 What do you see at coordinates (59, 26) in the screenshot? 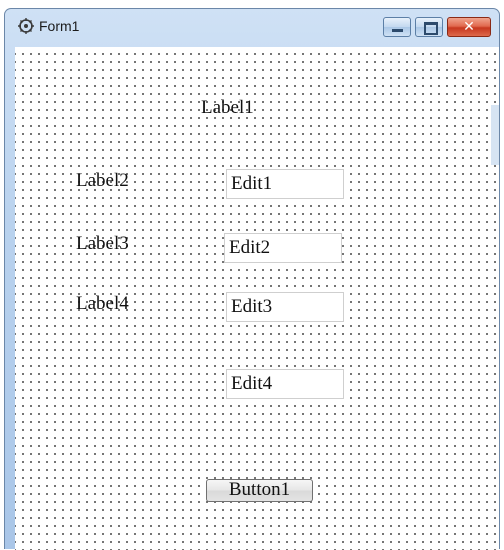
I see `window-title: Form1` at bounding box center [59, 26].